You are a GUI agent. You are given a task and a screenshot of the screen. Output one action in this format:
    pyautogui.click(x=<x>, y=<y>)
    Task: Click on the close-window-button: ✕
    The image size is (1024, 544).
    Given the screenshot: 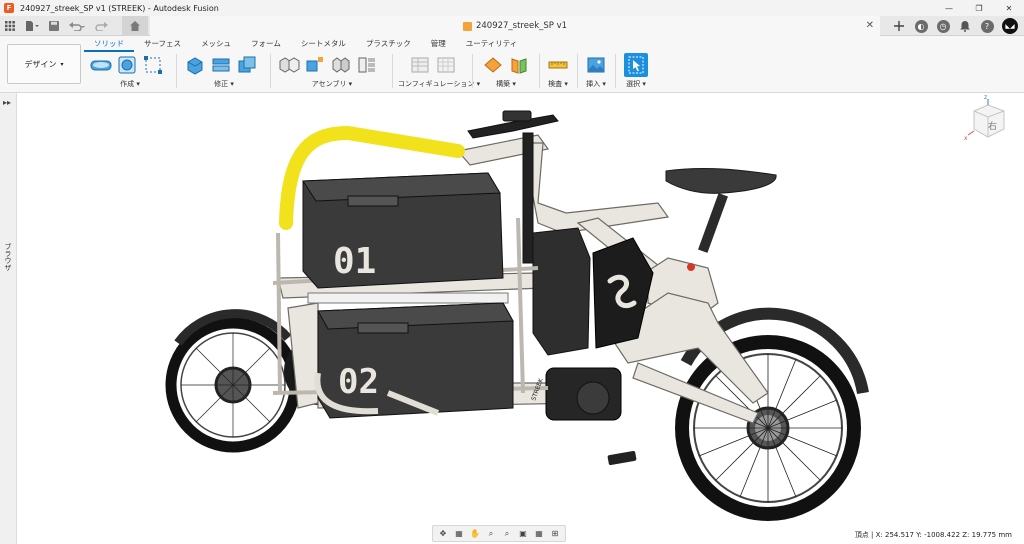 What is the action you would take?
    pyautogui.click(x=1009, y=8)
    